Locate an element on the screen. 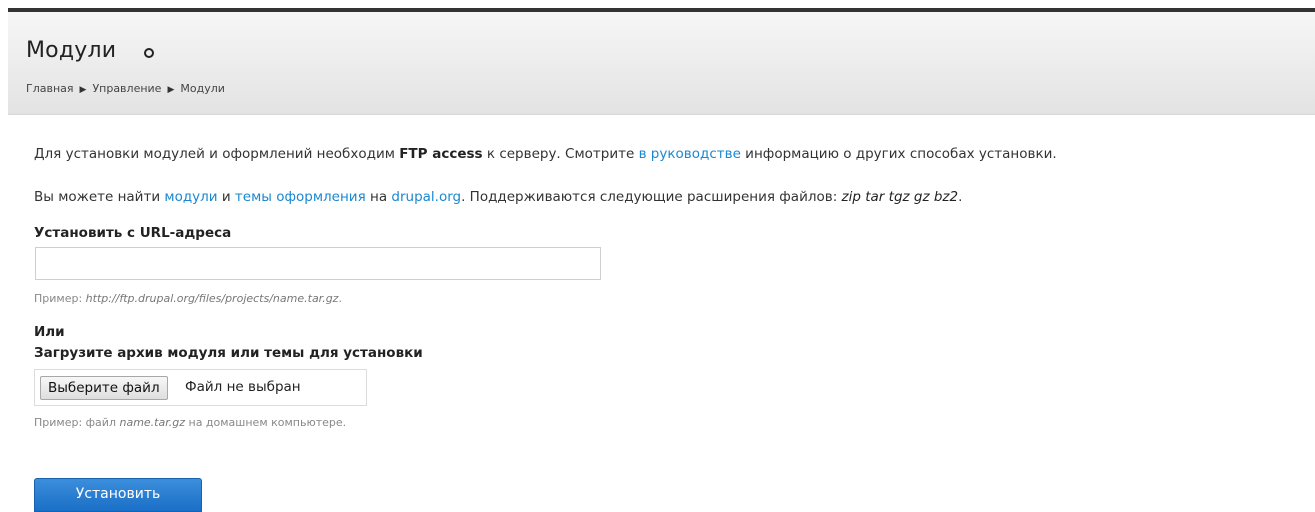 The width and height of the screenshot is (1315, 512). period-text: . is located at coordinates (960, 197).